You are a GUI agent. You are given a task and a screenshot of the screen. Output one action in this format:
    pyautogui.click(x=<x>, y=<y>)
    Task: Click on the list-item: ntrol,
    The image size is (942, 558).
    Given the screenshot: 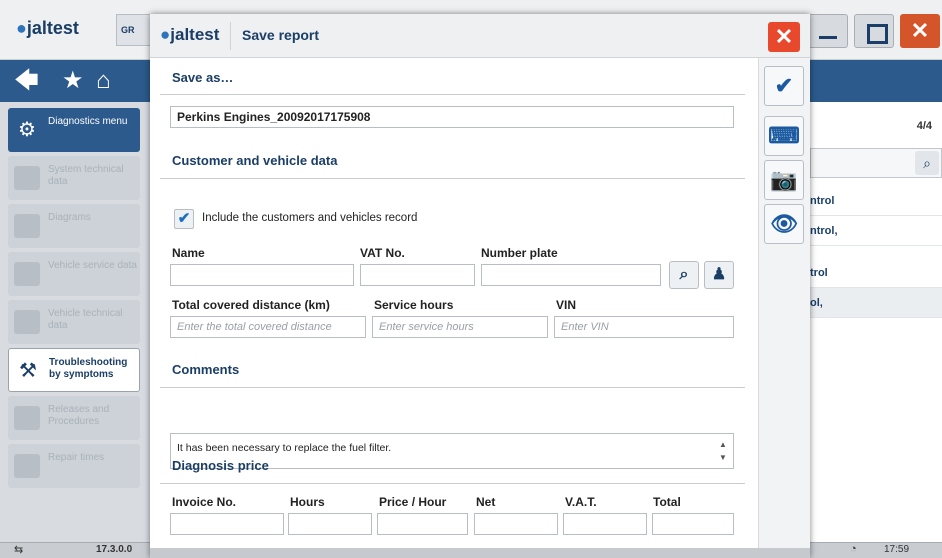 What is the action you would take?
    pyautogui.click(x=876, y=231)
    